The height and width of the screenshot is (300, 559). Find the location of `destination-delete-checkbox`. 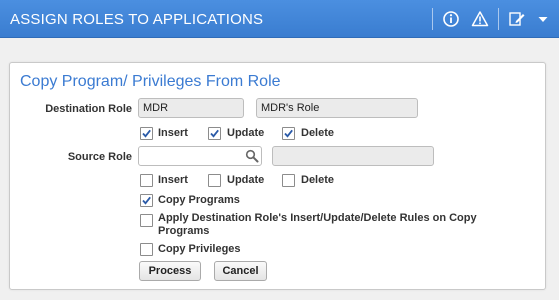

destination-delete-checkbox is located at coordinates (288, 133).